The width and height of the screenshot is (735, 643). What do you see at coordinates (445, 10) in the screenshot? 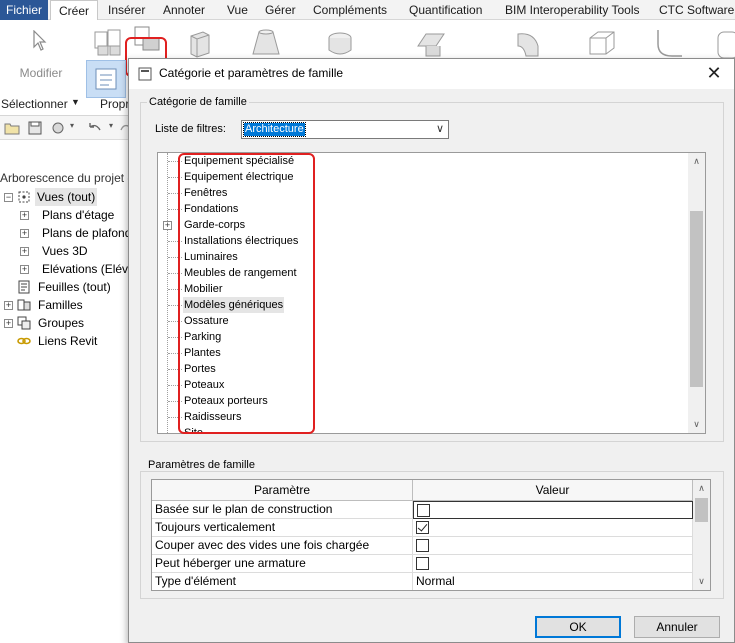
I see `tab-quantification: Quantification` at bounding box center [445, 10].